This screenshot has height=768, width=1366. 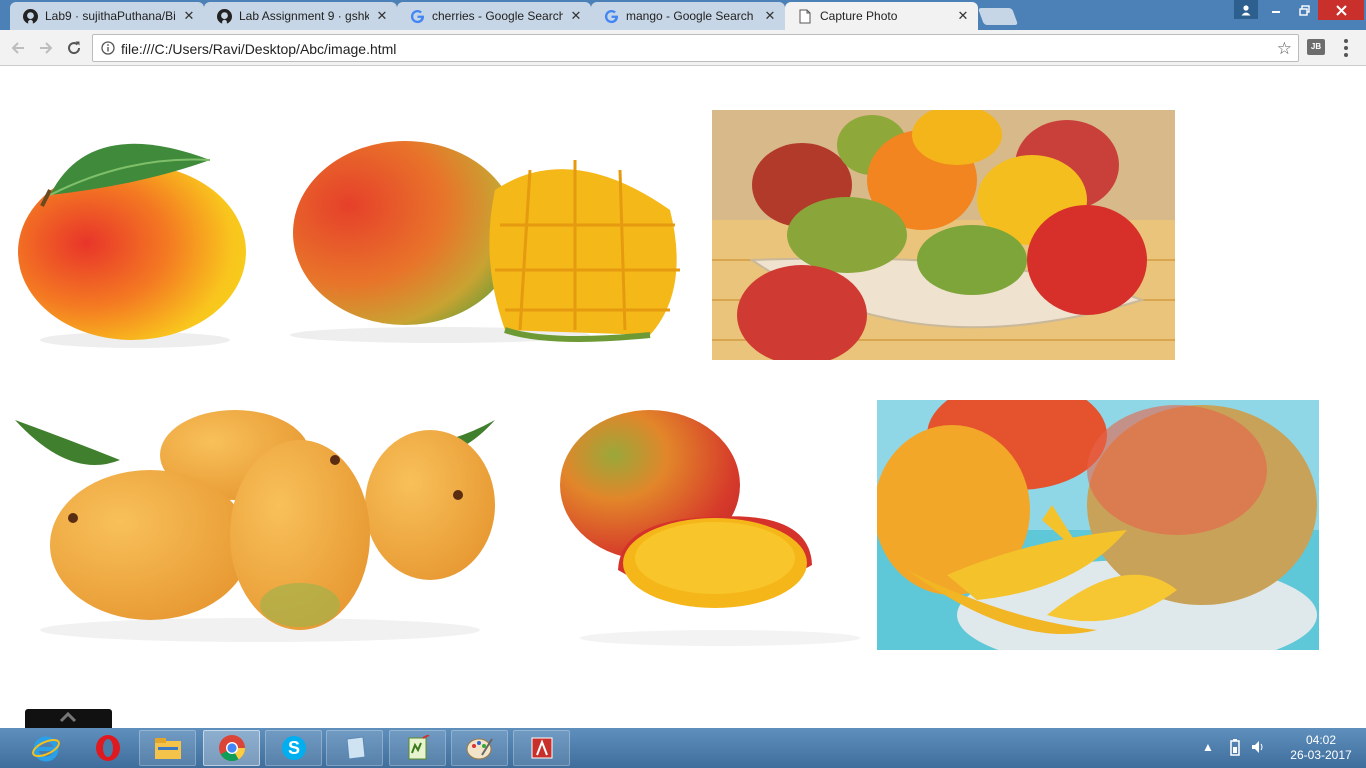 What do you see at coordinates (1235, 748) in the screenshot?
I see `power-icon` at bounding box center [1235, 748].